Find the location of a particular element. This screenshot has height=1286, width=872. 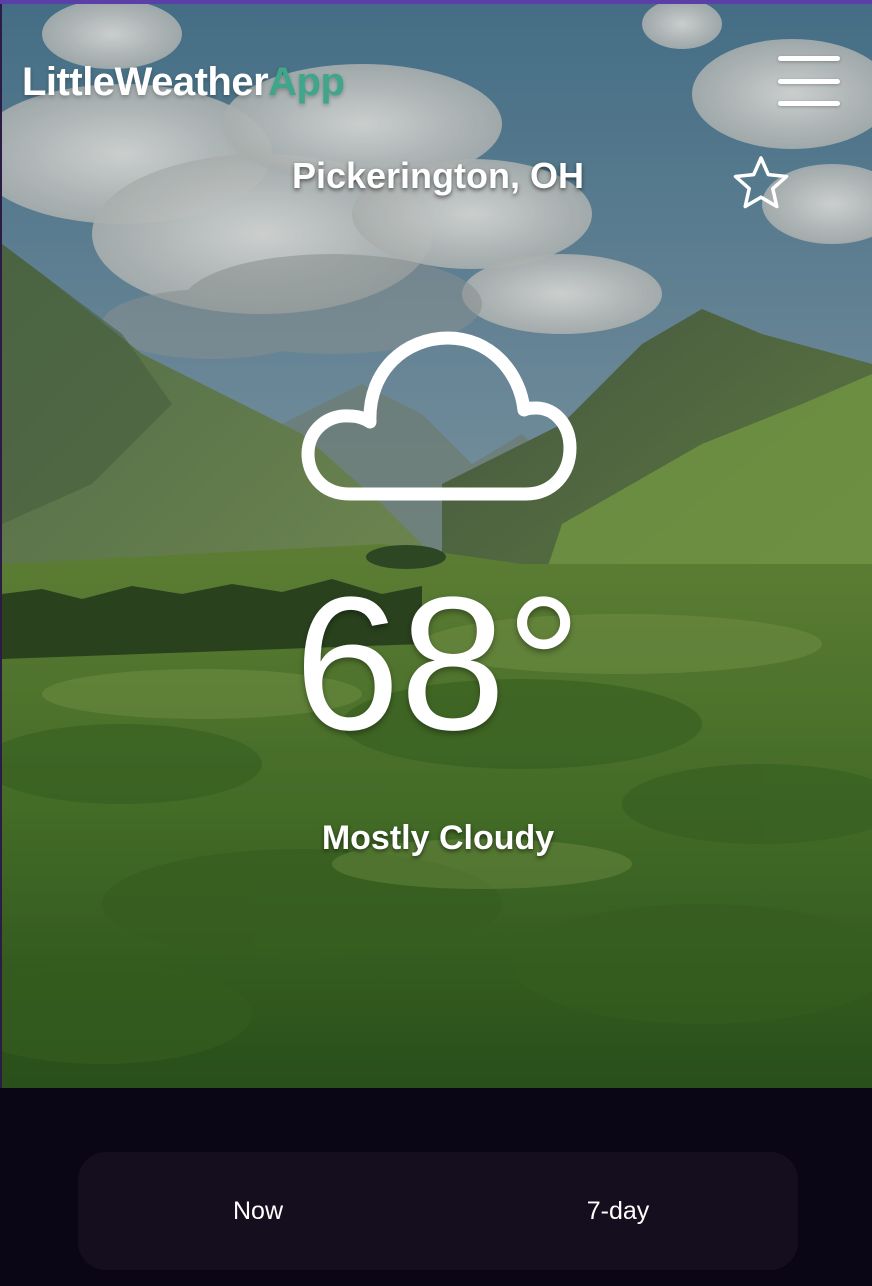

app-logo: LittleWeatherApp is located at coordinates (183, 82).